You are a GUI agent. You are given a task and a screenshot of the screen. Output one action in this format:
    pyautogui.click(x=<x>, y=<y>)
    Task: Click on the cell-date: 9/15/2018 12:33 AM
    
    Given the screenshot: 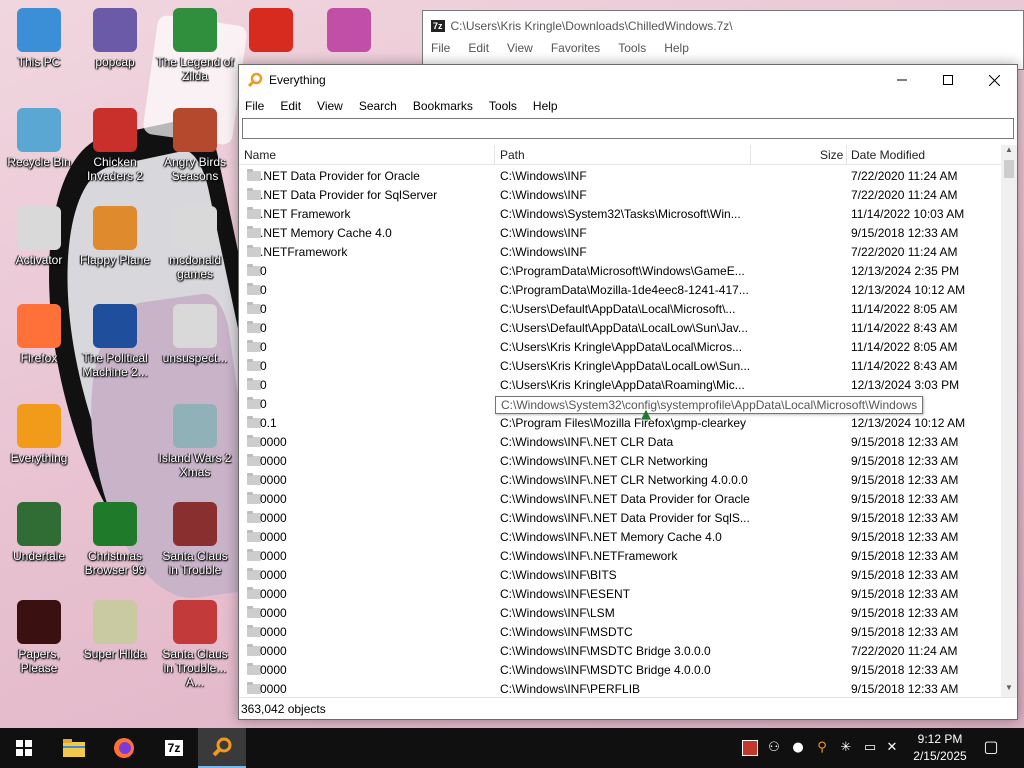 What is the action you would take?
    pyautogui.click(x=905, y=480)
    